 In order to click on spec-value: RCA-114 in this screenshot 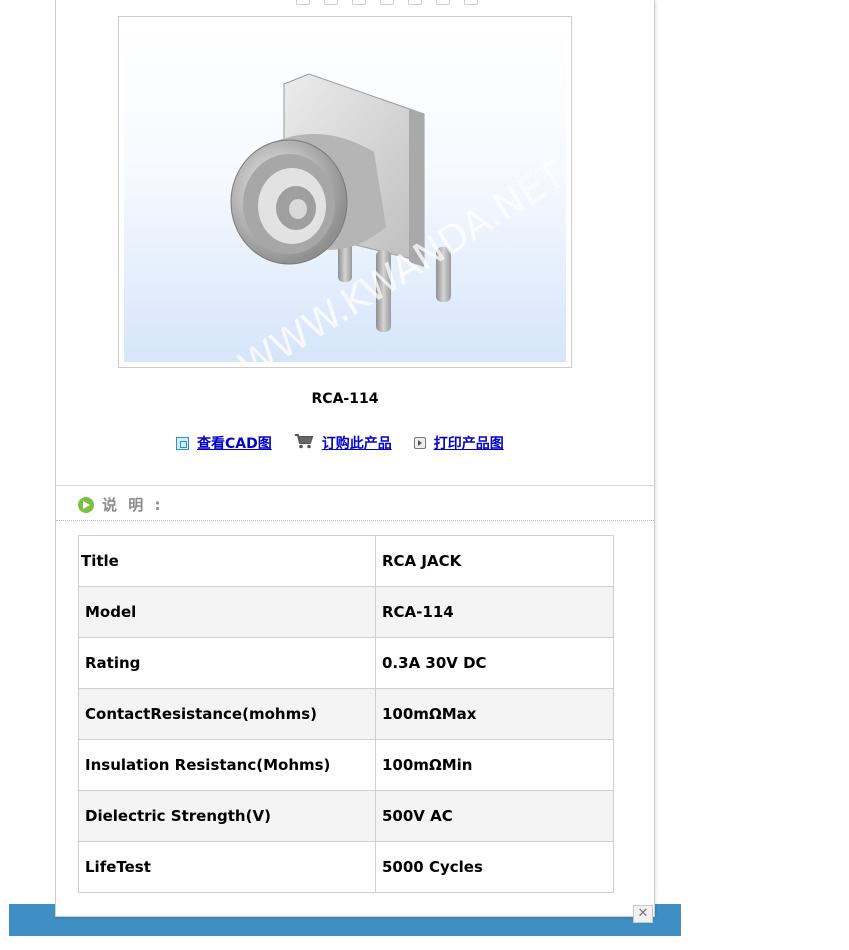, I will do `click(494, 612)`.